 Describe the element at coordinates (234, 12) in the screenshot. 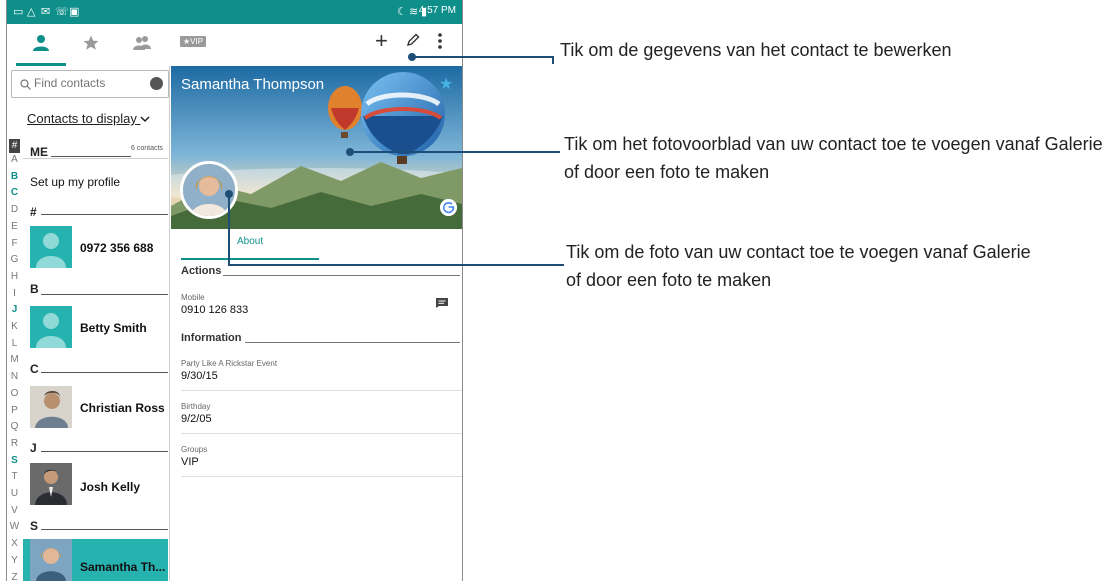

I see `status-bar: ▭ △ ✉ ☏ ▣ ☾ ≋ ▮ 4:57 PM` at that location.